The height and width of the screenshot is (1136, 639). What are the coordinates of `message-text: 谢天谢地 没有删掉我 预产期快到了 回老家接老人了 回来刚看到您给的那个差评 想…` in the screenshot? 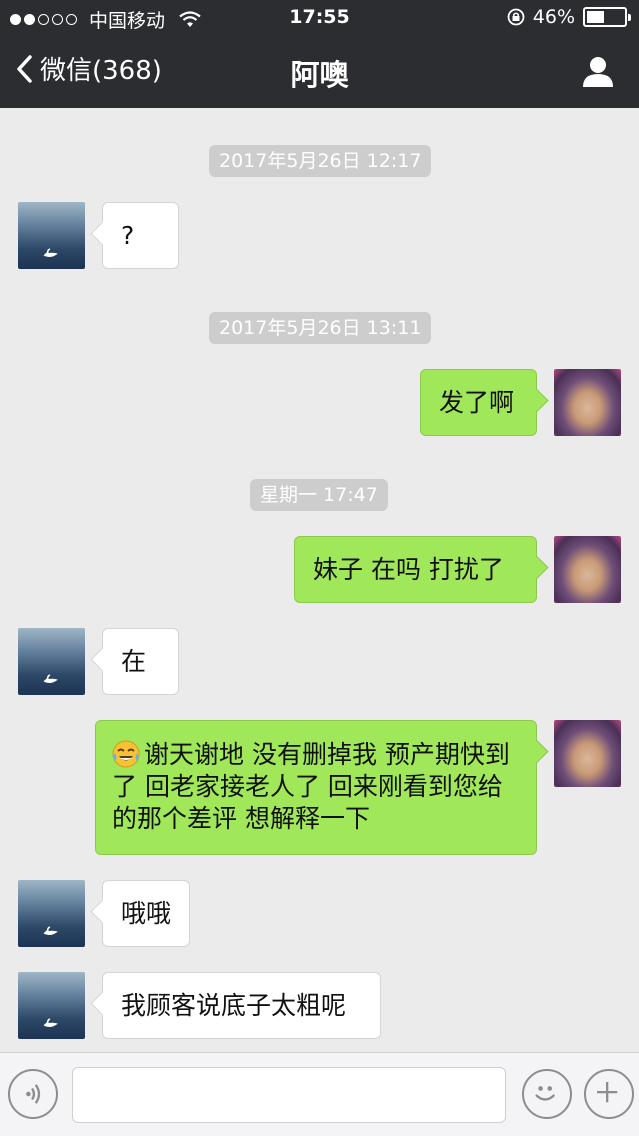 It's located at (311, 786).